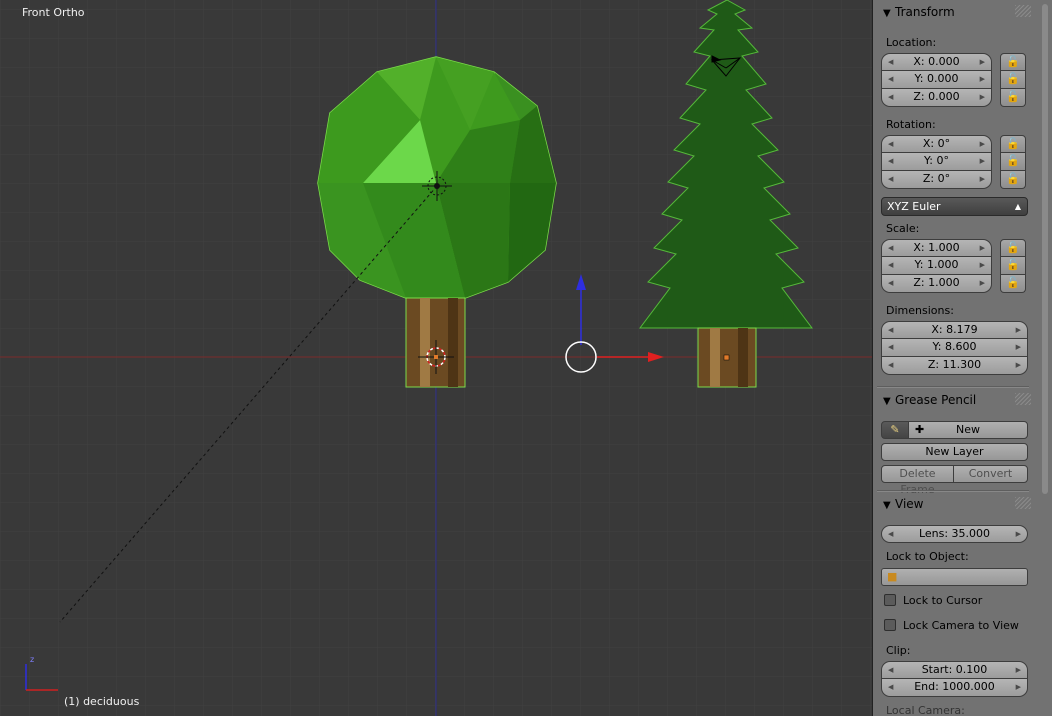 This screenshot has width=1052, height=716. What do you see at coordinates (1013, 284) in the screenshot?
I see `lock-scale-z-icon: 🔓` at bounding box center [1013, 284].